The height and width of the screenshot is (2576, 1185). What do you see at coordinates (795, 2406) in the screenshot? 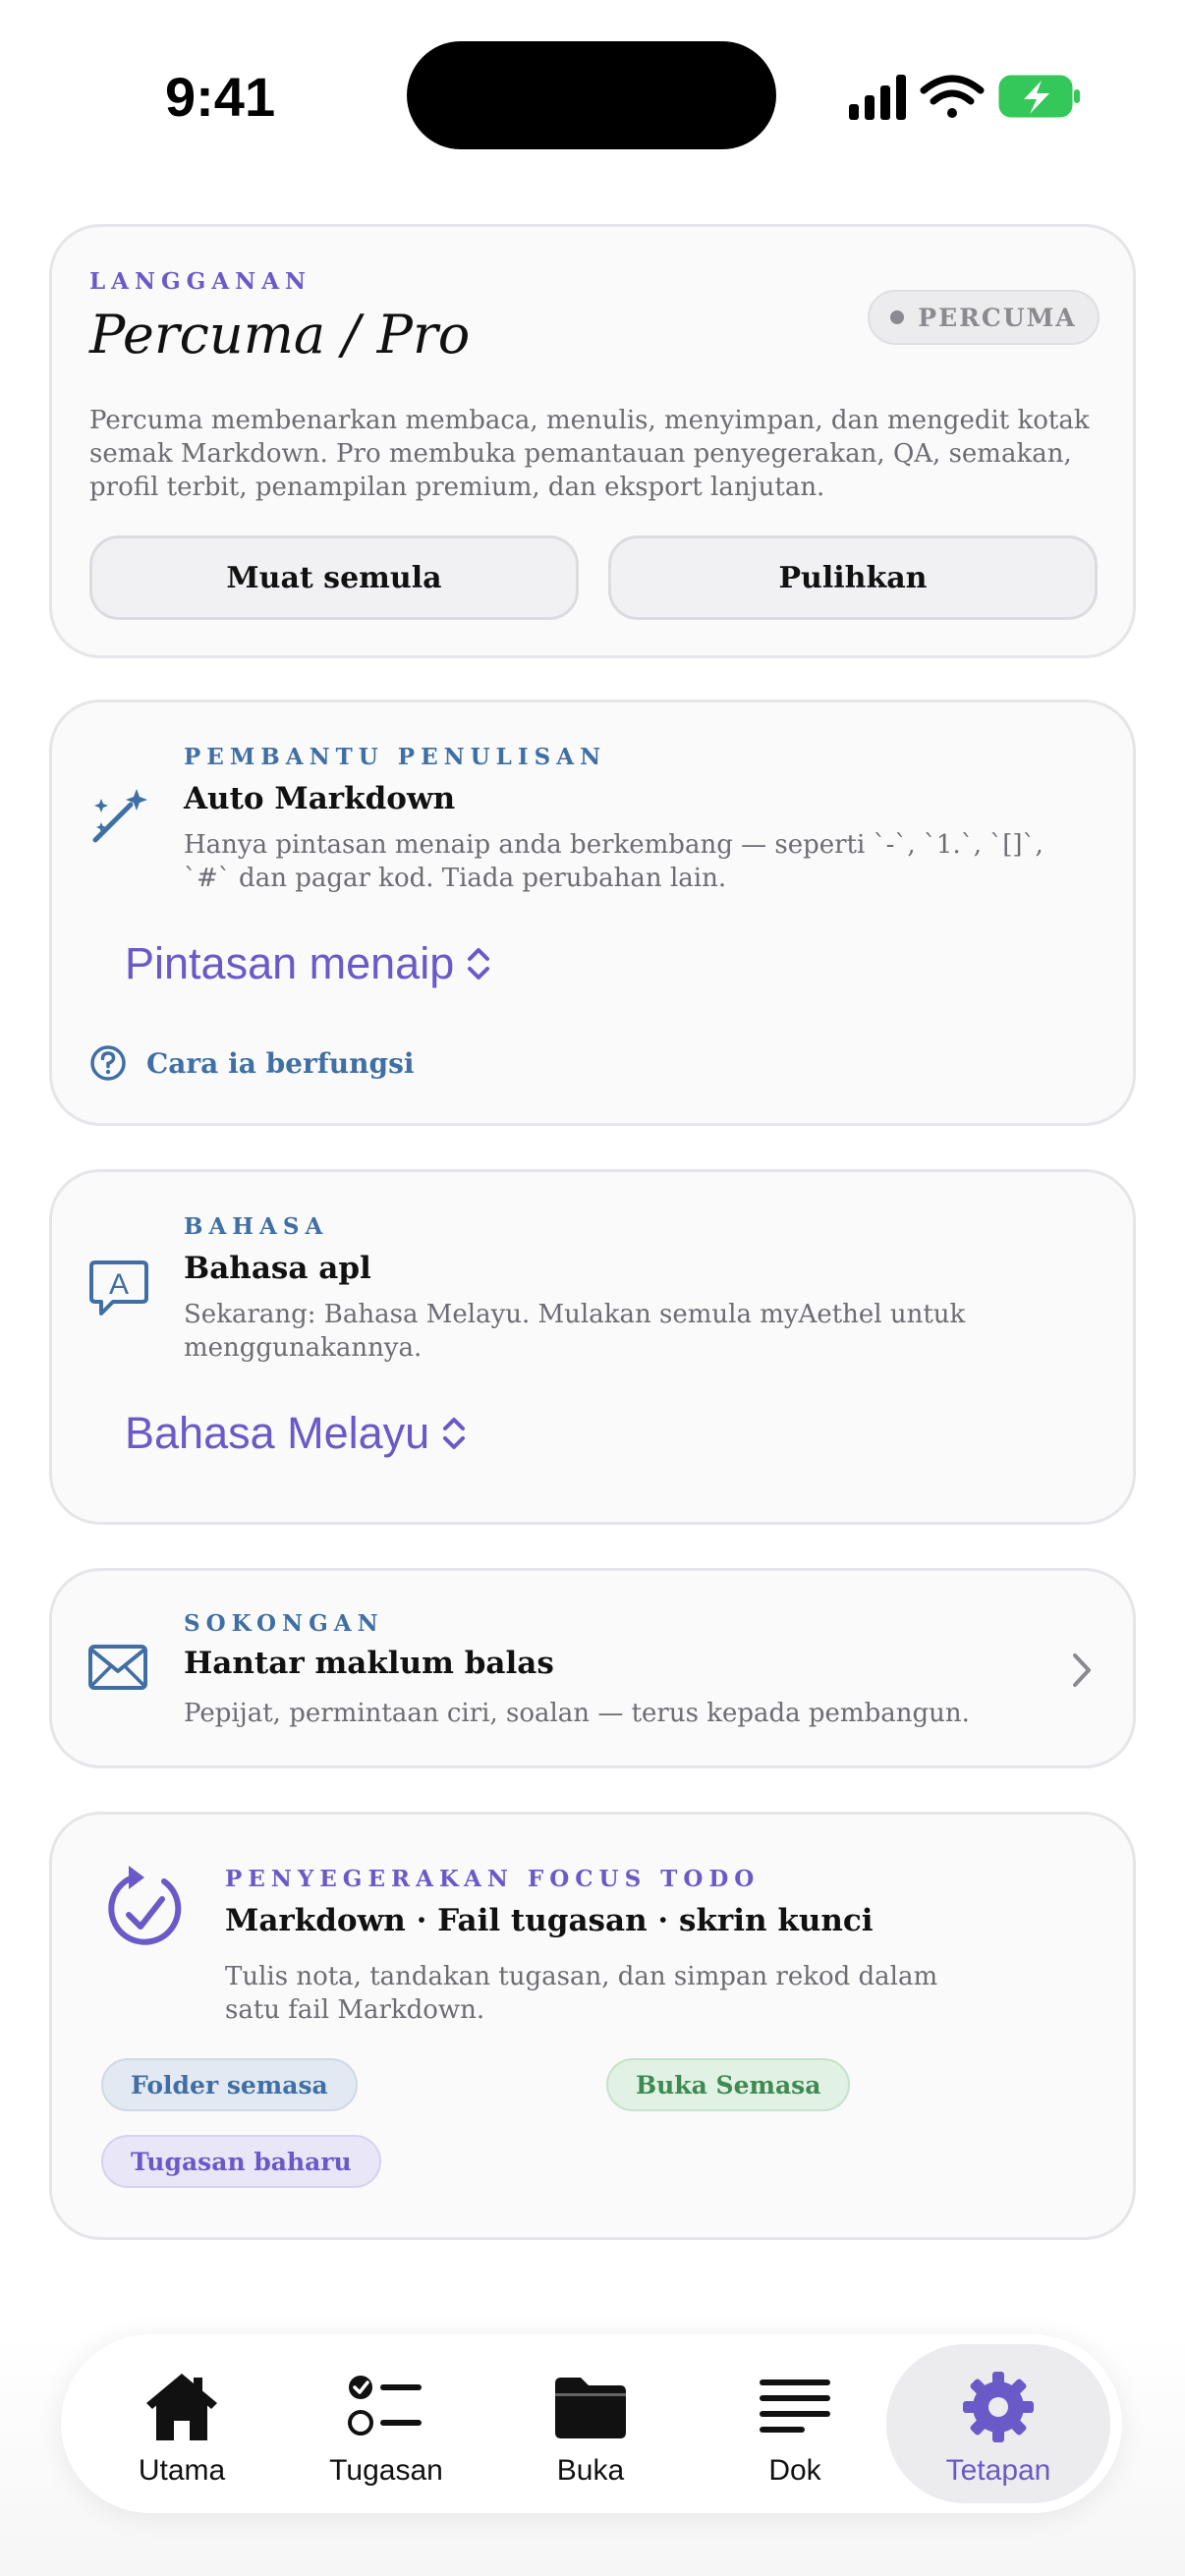
I see `text-lines-icon` at bounding box center [795, 2406].